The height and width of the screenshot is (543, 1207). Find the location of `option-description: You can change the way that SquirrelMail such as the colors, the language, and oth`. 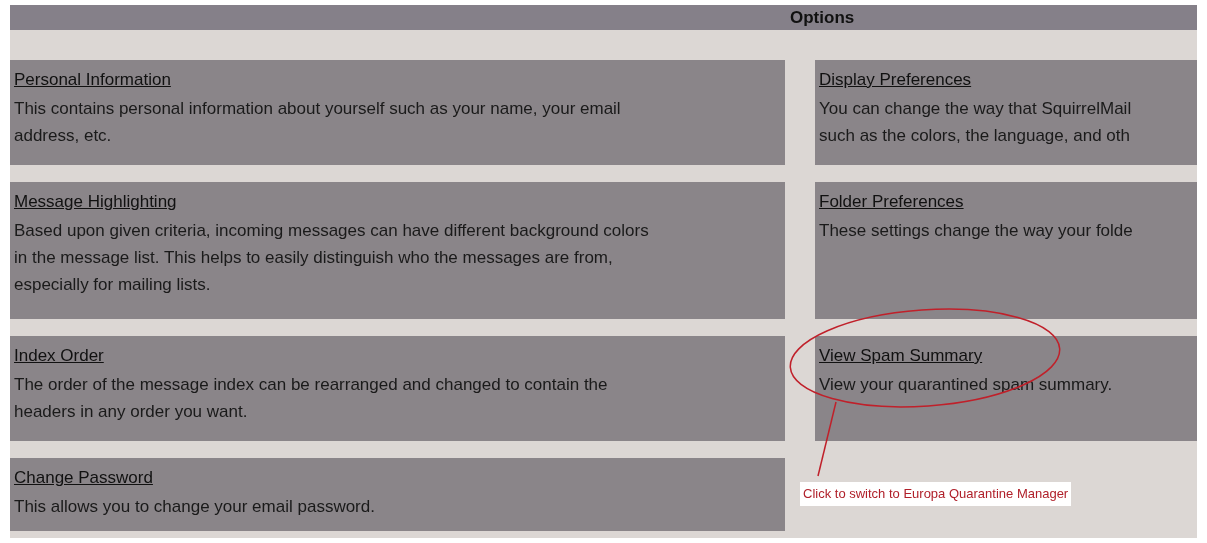

option-description: You can change the way that SquirrelMail such as the colors, the language, and oth is located at coordinates (975, 122).